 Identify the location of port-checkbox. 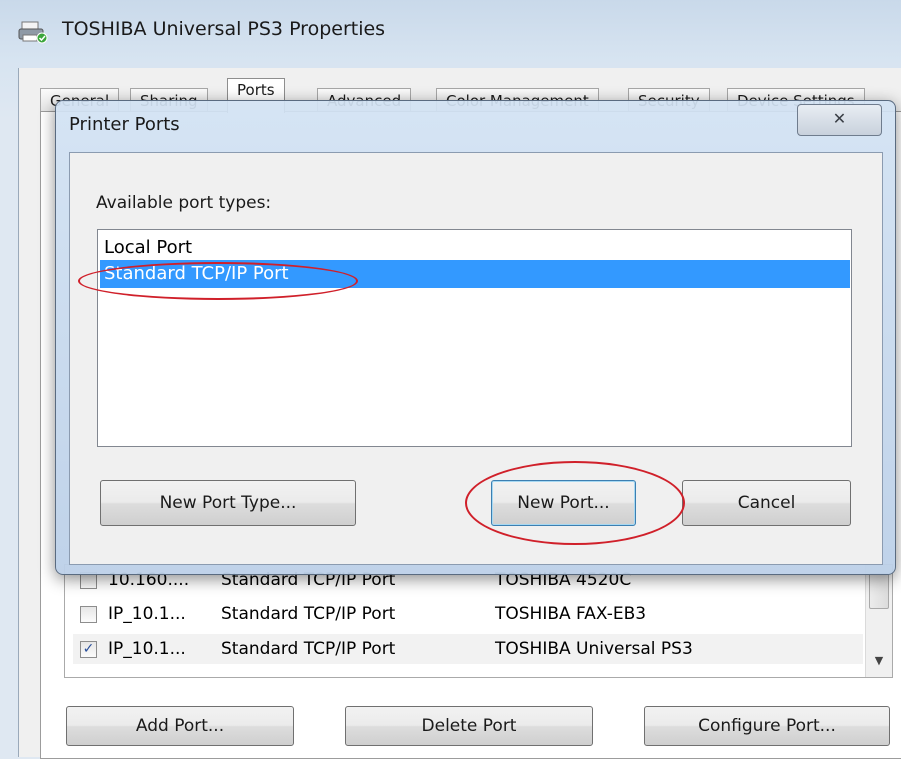
(88, 614).